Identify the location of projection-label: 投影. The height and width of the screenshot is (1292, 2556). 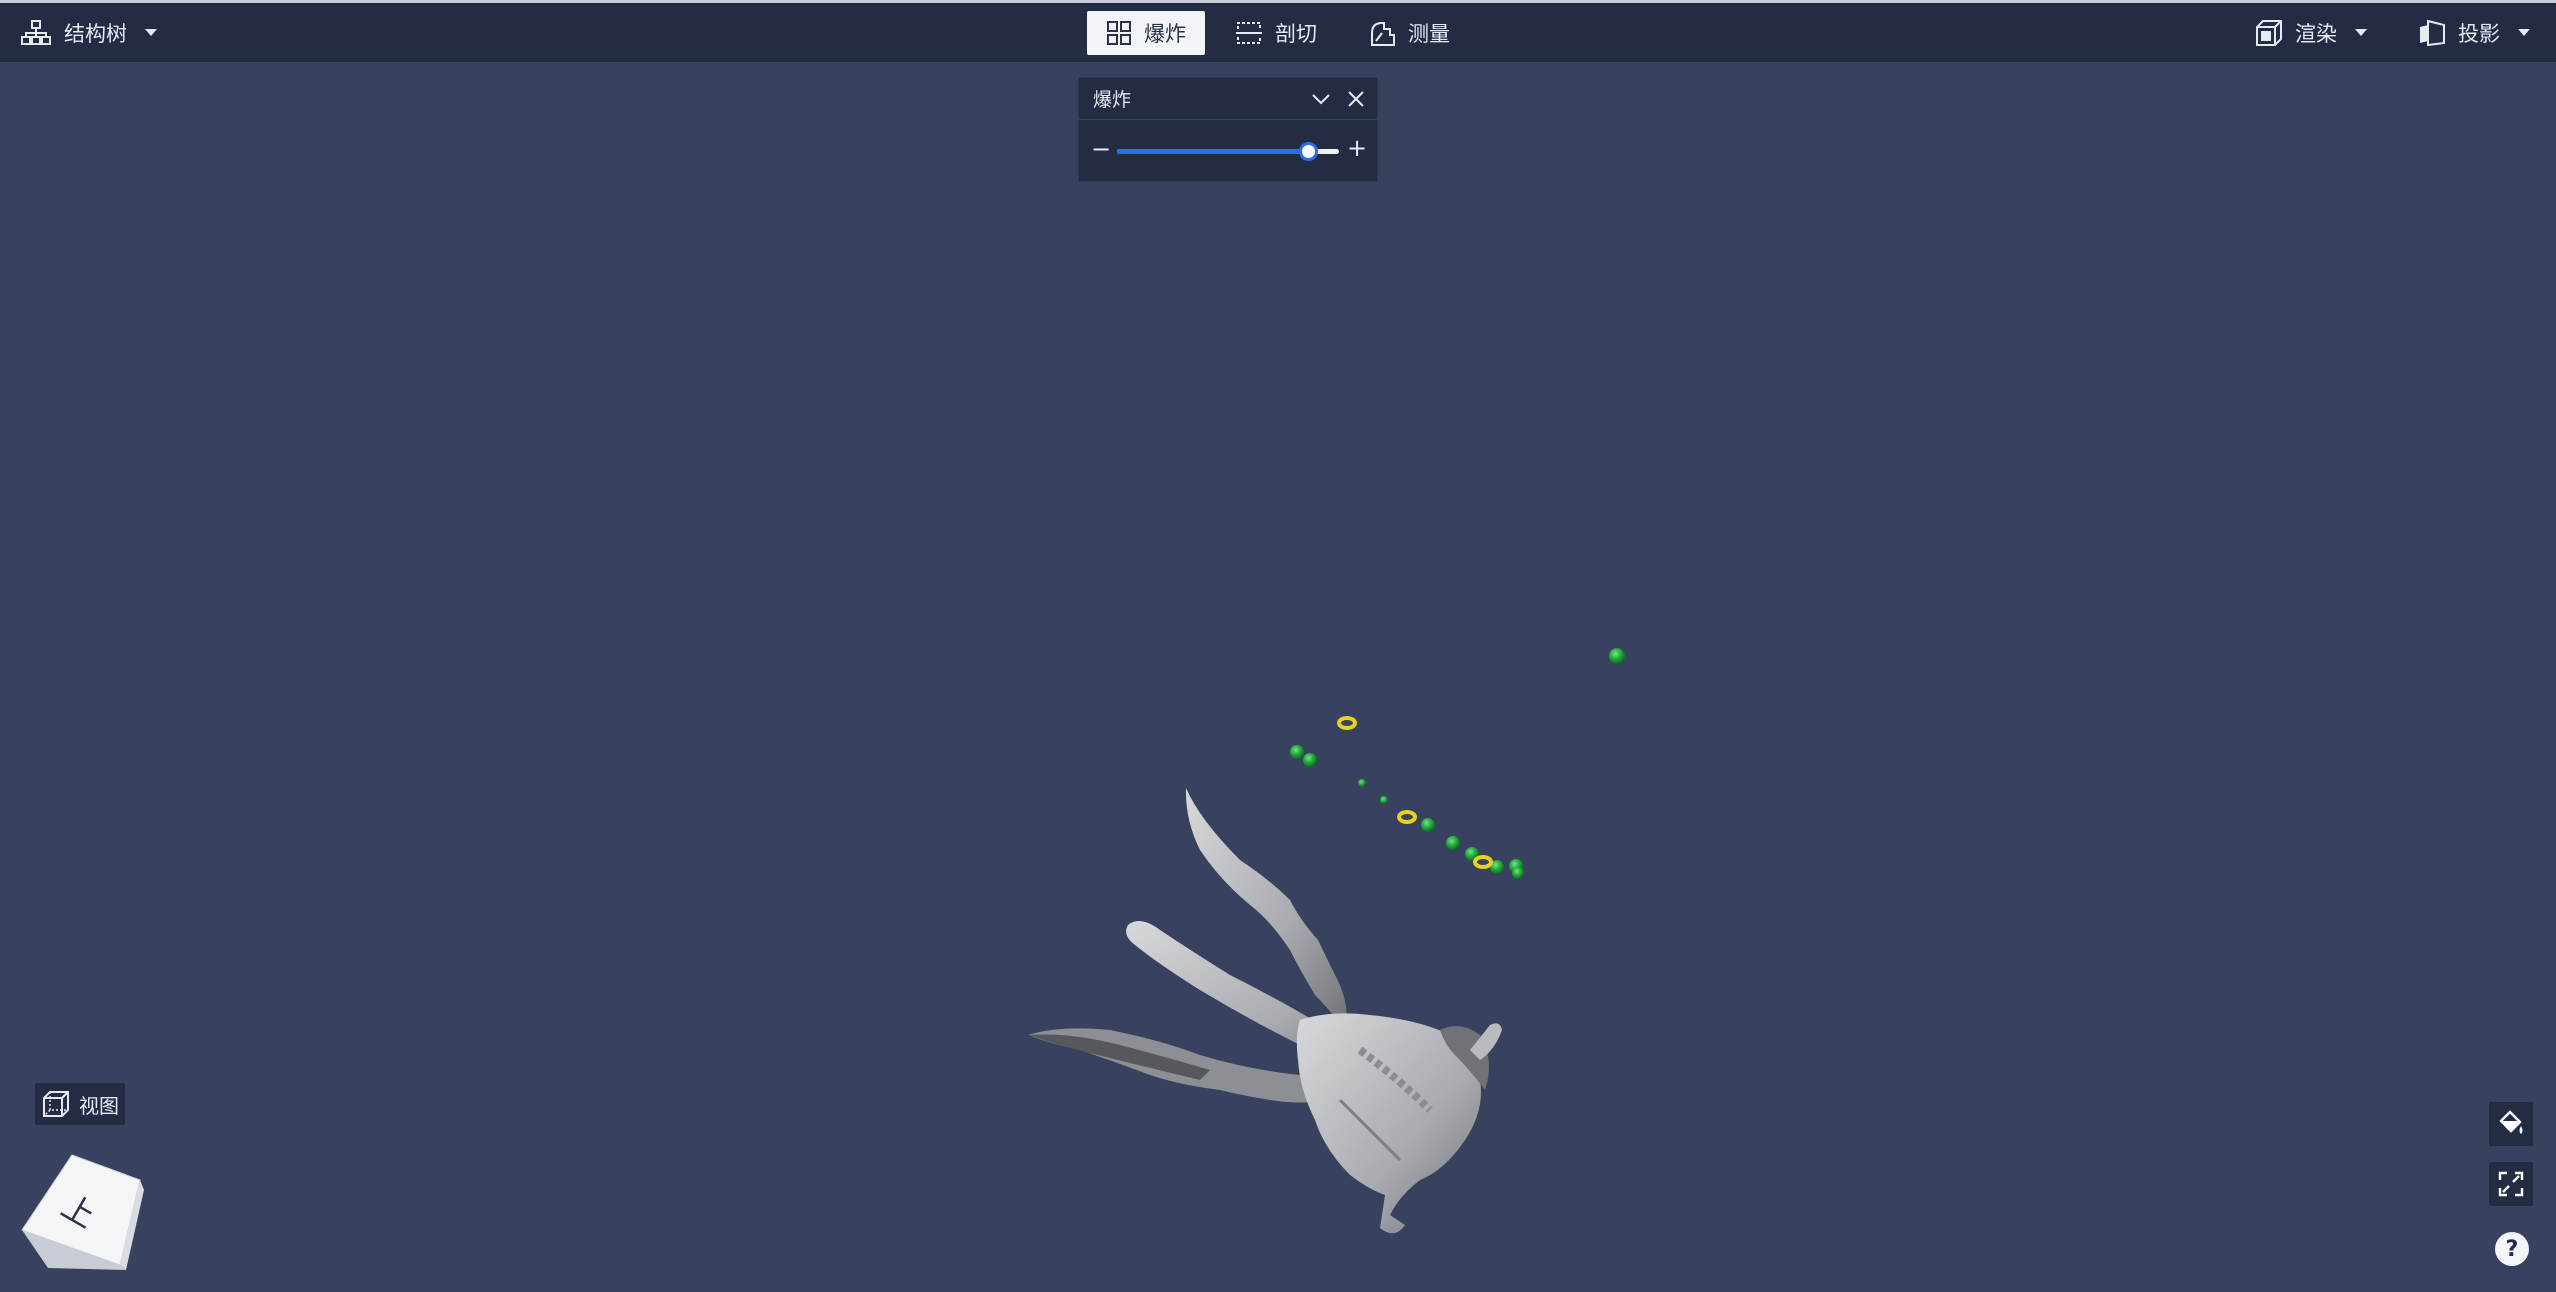
(2479, 33).